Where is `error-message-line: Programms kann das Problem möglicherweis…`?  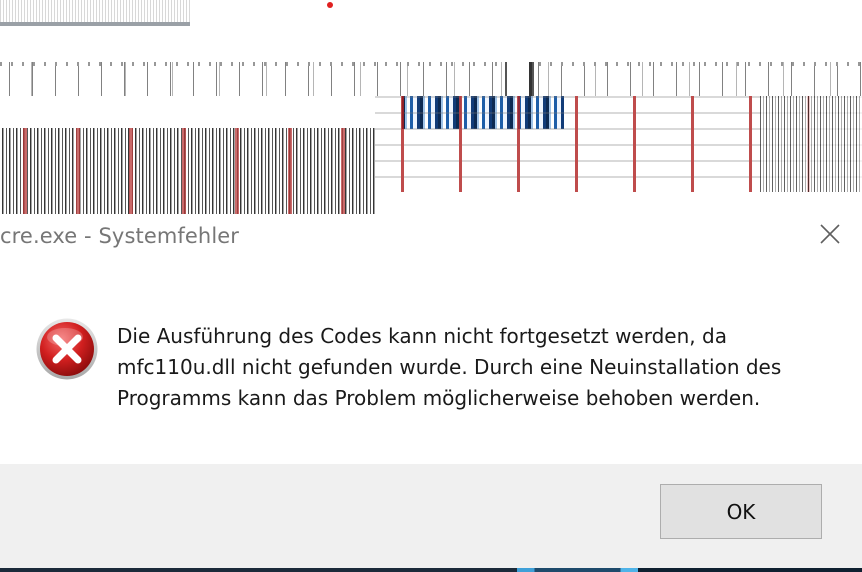 error-message-line: Programms kann das Problem möglicherweis… is located at coordinates (439, 398).